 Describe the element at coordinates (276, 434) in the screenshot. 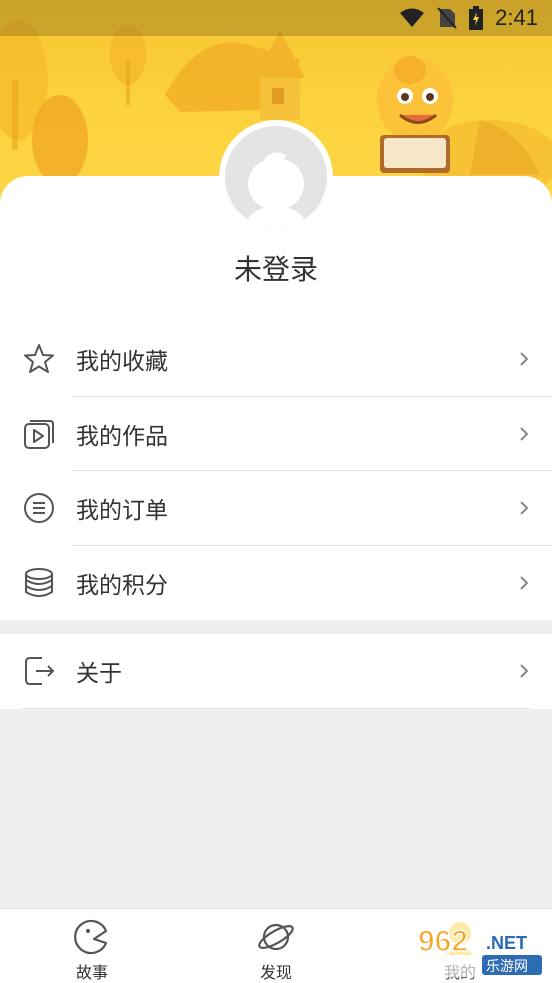

I see `menu-item-works: 我的作品` at that location.